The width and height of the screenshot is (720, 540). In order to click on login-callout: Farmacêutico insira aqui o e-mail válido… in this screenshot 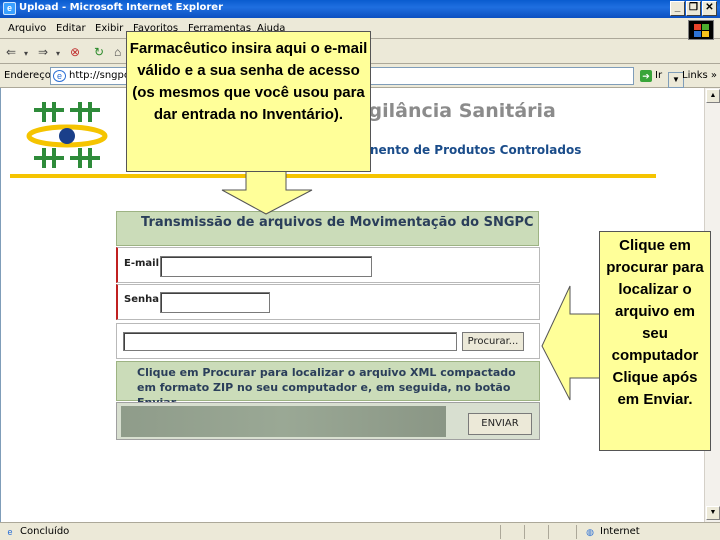, I will do `click(248, 101)`.